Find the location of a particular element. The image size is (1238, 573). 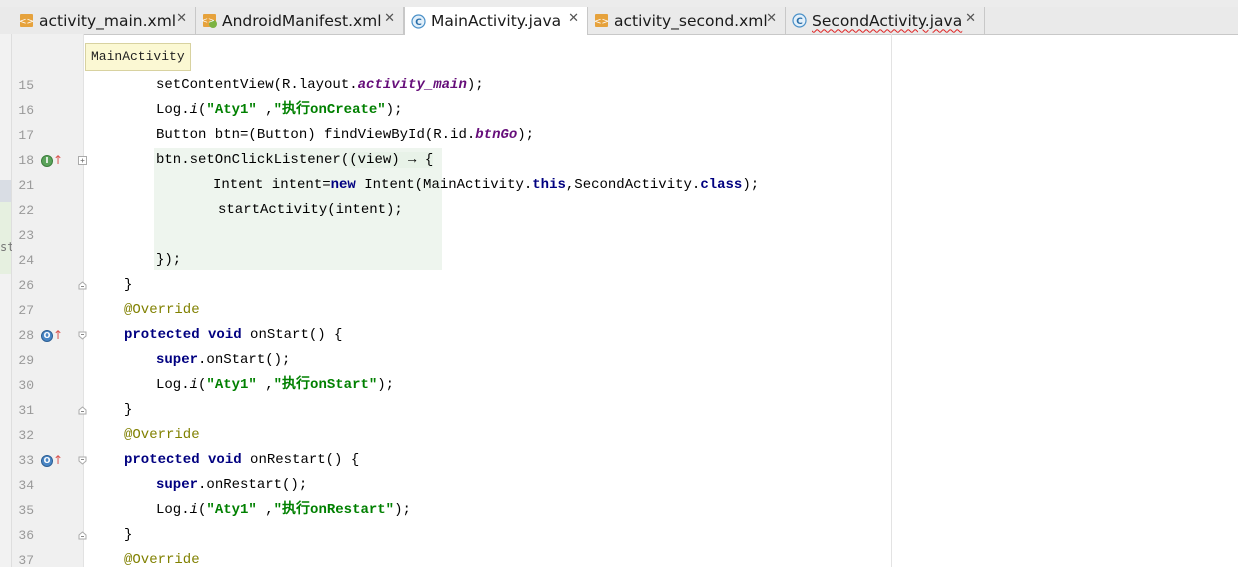

line-number: 27 is located at coordinates (26, 310).